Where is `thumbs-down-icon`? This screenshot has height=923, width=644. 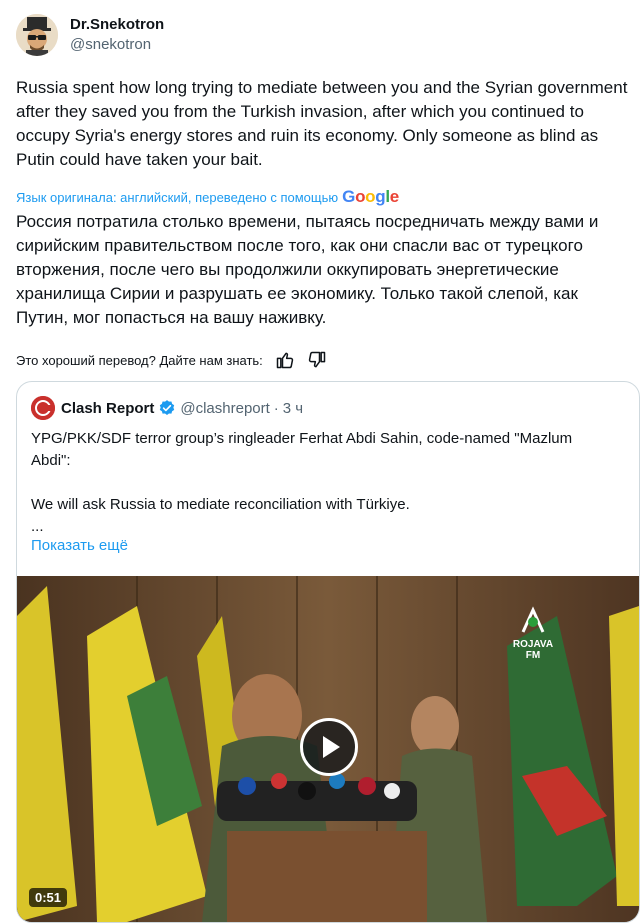 thumbs-down-icon is located at coordinates (317, 360).